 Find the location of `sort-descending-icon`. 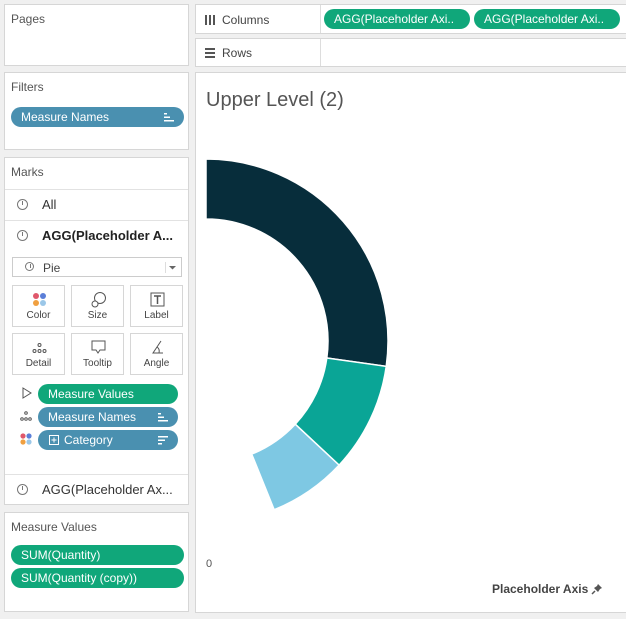

sort-descending-icon is located at coordinates (163, 440).